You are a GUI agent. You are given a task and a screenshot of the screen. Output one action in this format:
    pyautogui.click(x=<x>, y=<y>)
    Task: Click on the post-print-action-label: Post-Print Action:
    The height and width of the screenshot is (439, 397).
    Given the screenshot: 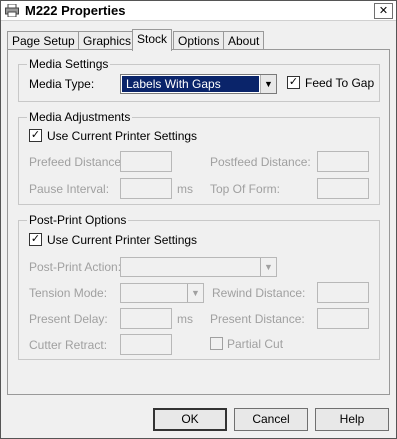 What is the action you would take?
    pyautogui.click(x=75, y=267)
    